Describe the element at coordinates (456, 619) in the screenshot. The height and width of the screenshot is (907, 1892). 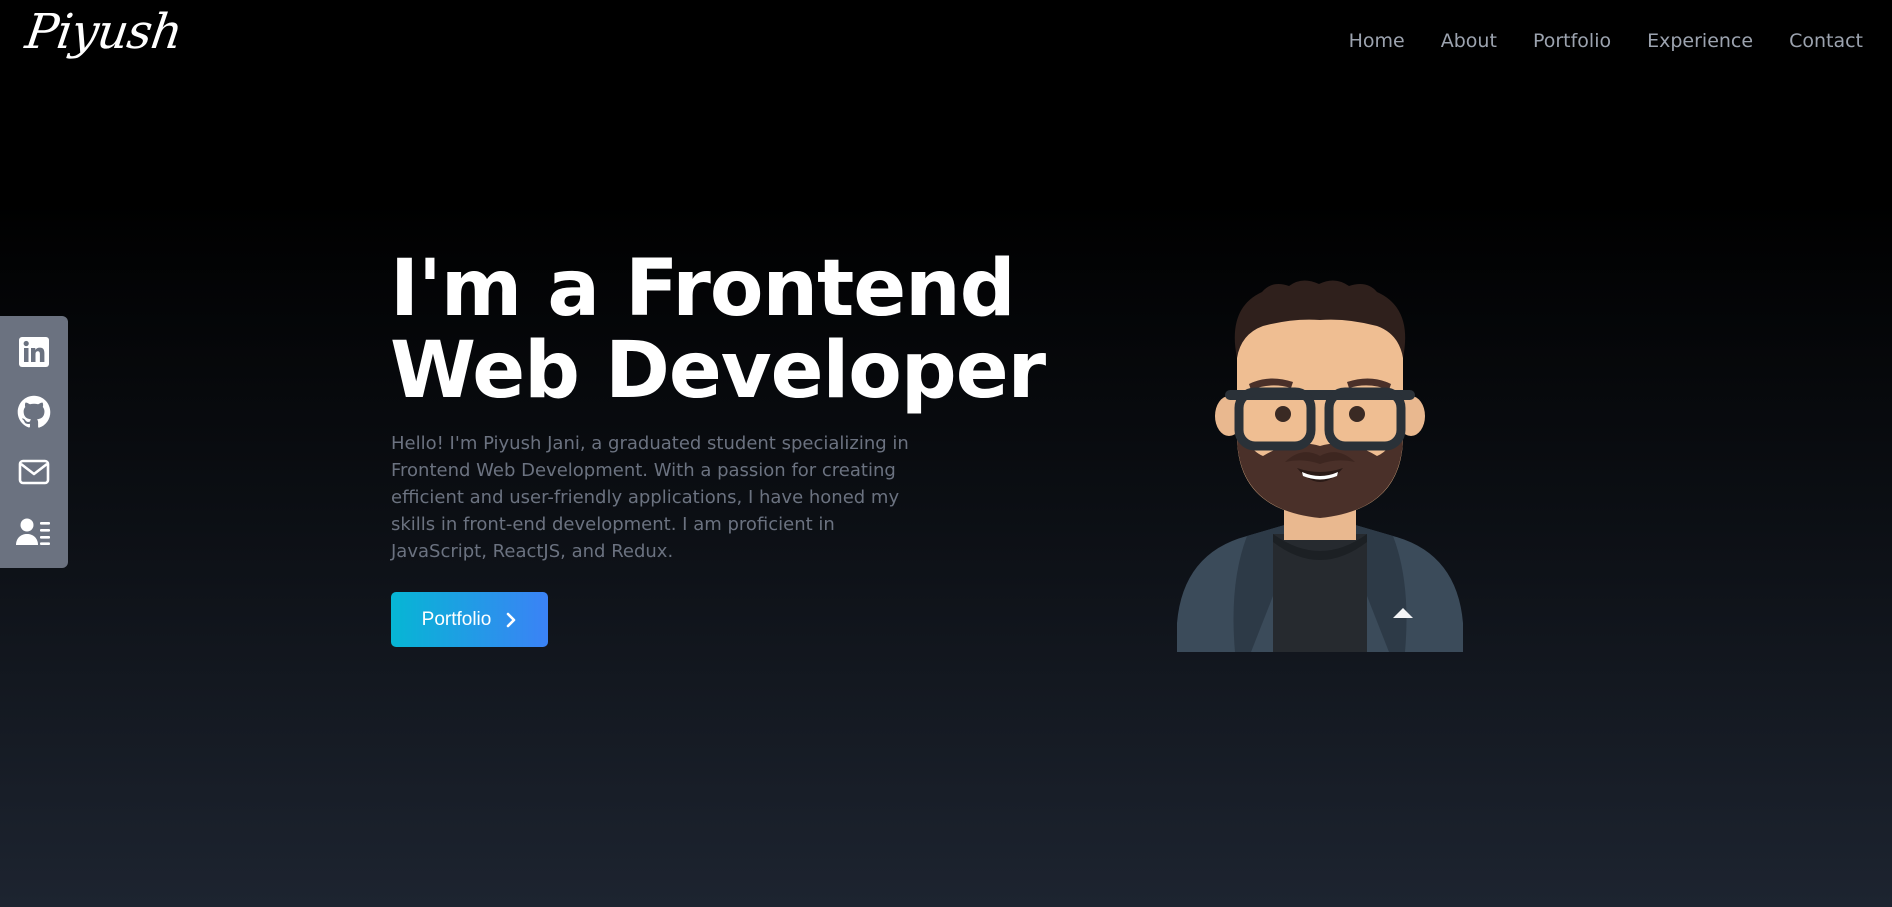
I see `portfolio-button-label: Portfolio` at that location.